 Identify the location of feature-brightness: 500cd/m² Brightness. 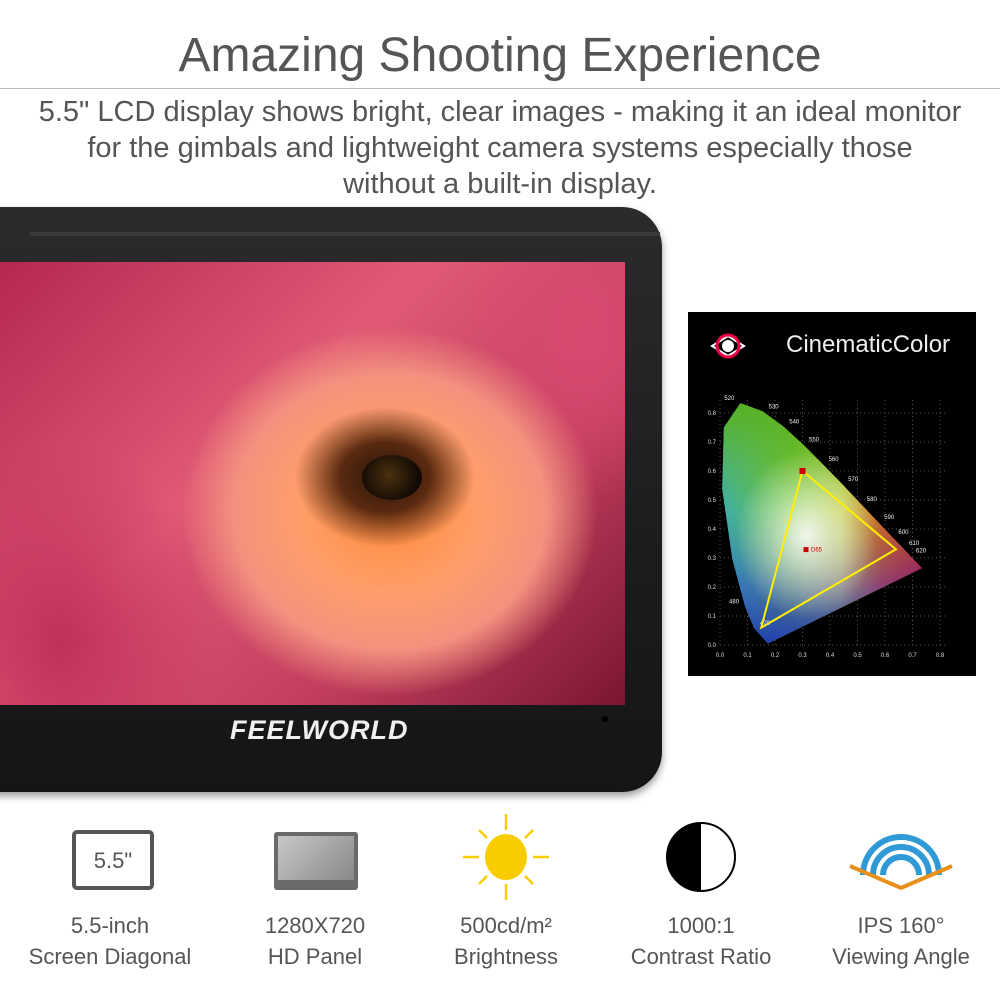
(506, 893).